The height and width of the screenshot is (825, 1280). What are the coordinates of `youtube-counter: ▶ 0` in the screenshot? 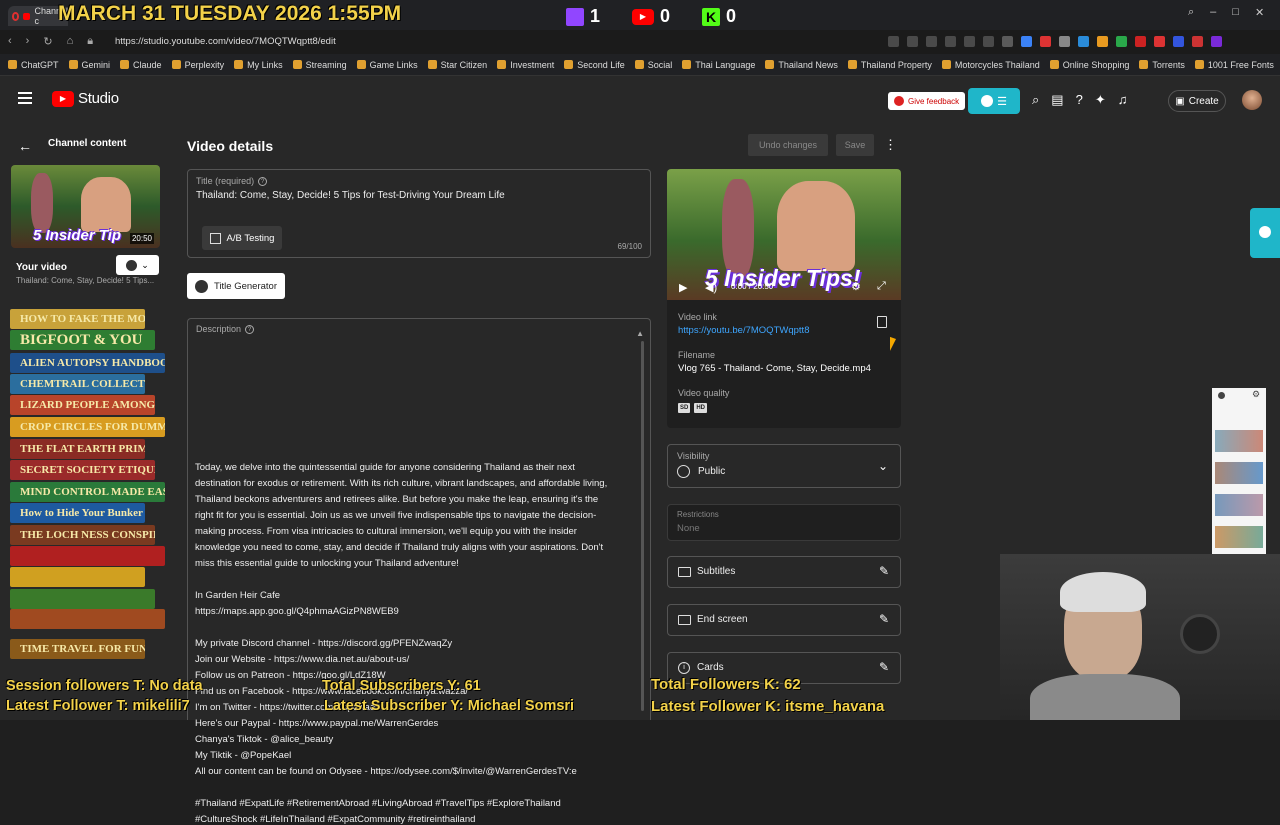 It's located at (651, 16).